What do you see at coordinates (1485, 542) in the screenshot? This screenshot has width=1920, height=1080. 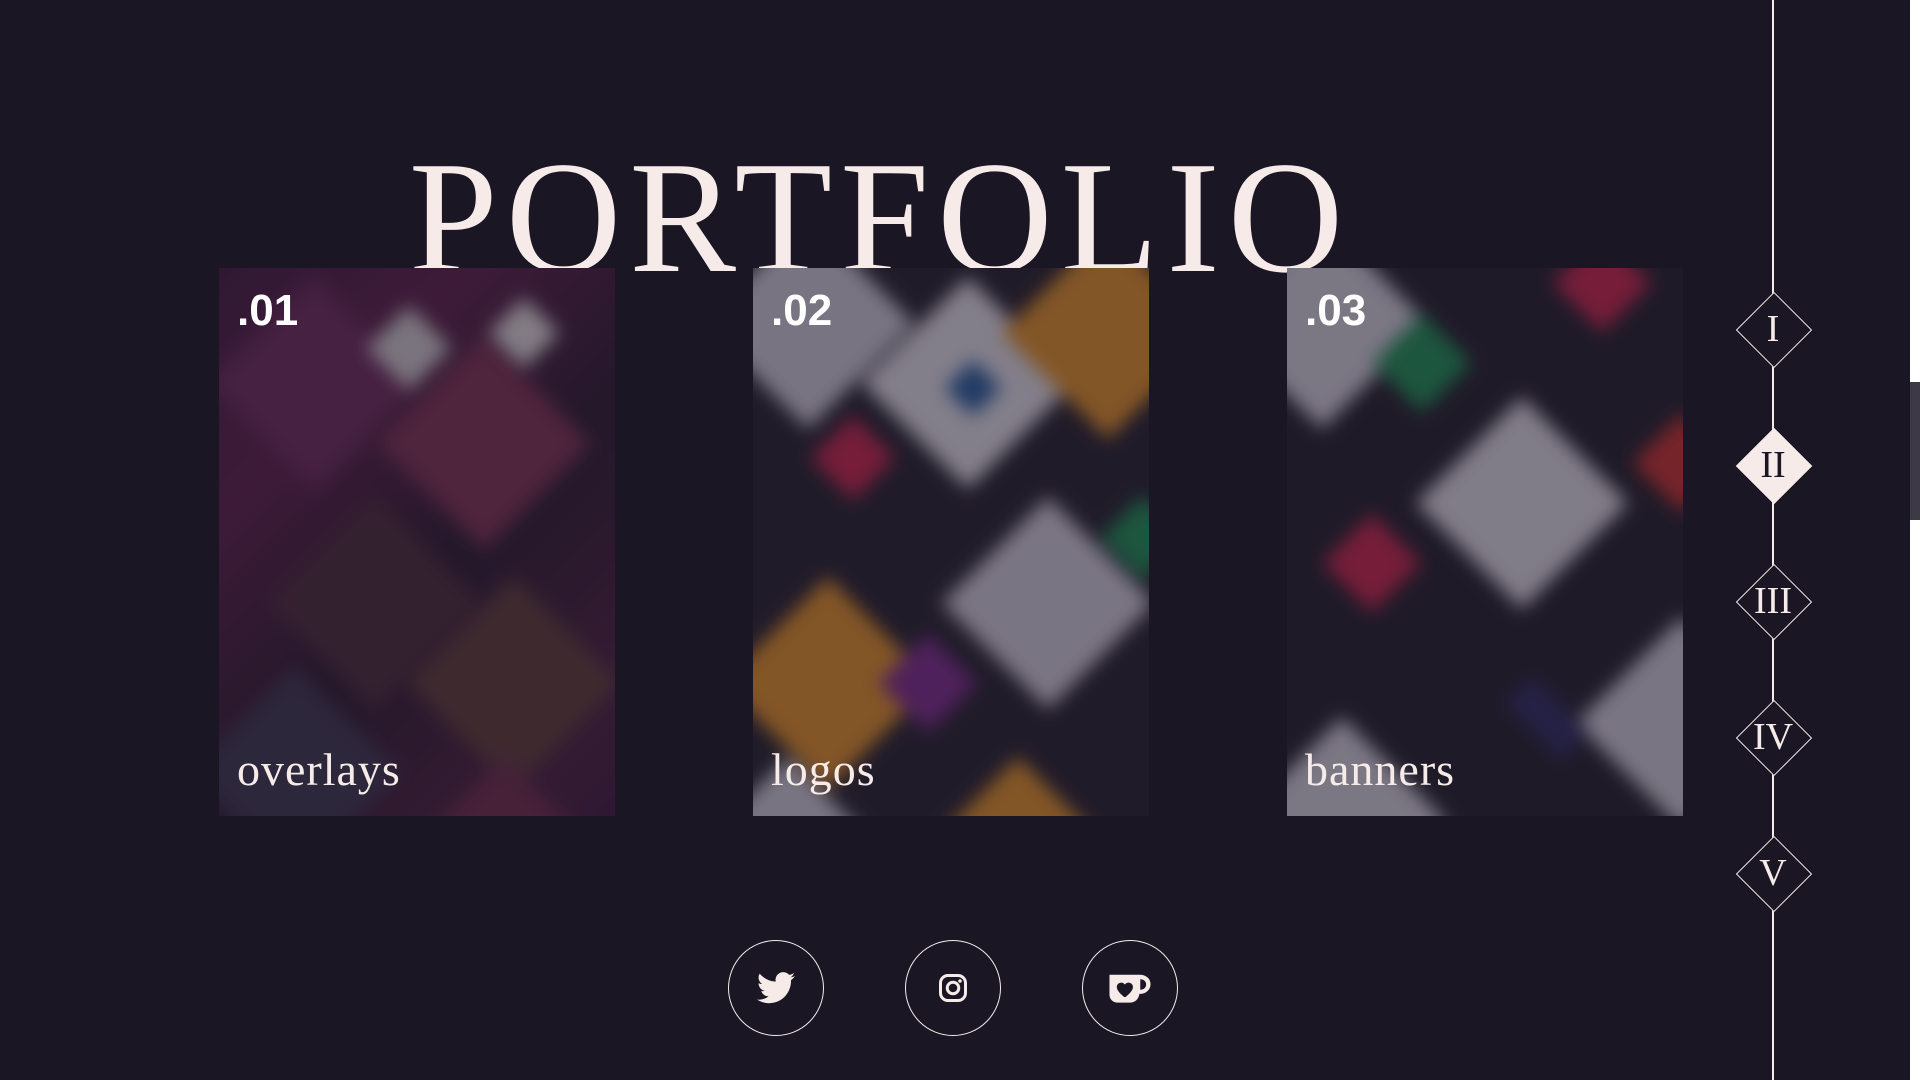 I see `card-banners: .03 banners` at bounding box center [1485, 542].